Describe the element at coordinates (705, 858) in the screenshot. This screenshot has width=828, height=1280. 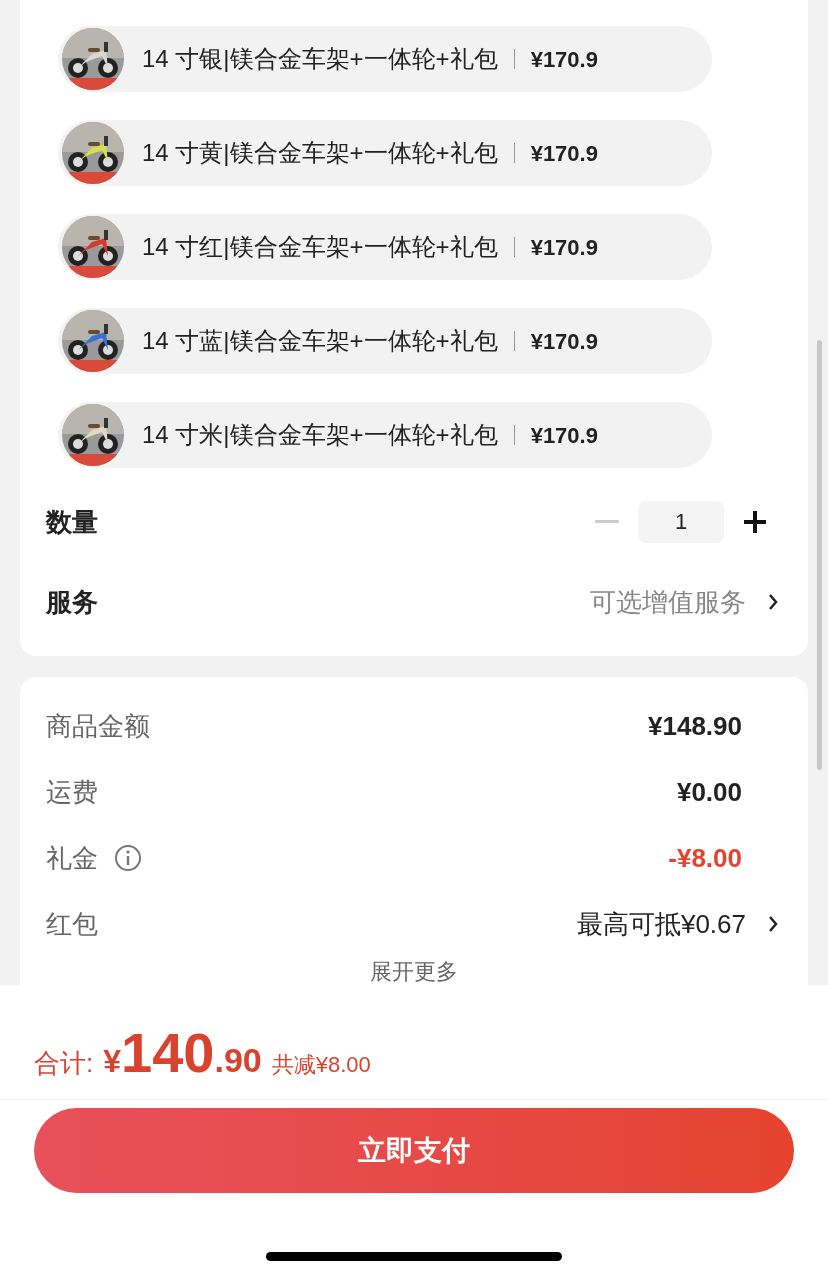
I see `price-value: -¥8.00` at that location.